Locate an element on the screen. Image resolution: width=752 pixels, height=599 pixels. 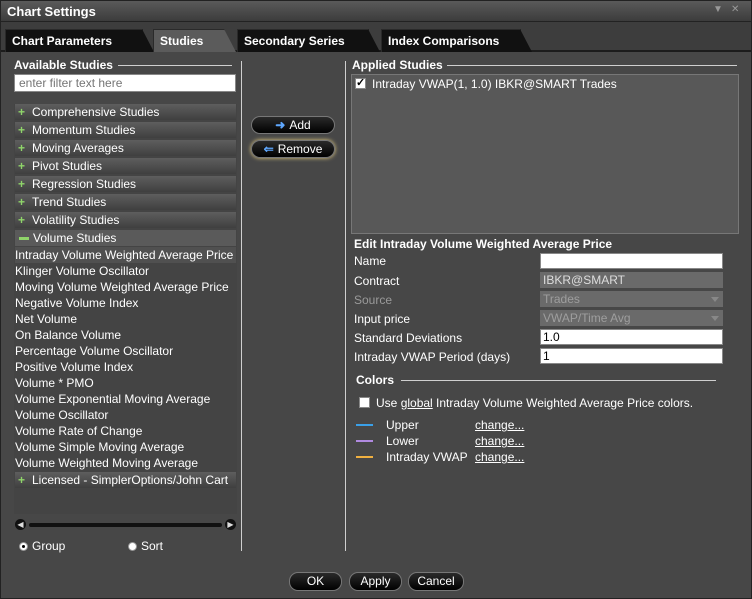
study-item: Volume Simple Moving Average is located at coordinates (125, 447).